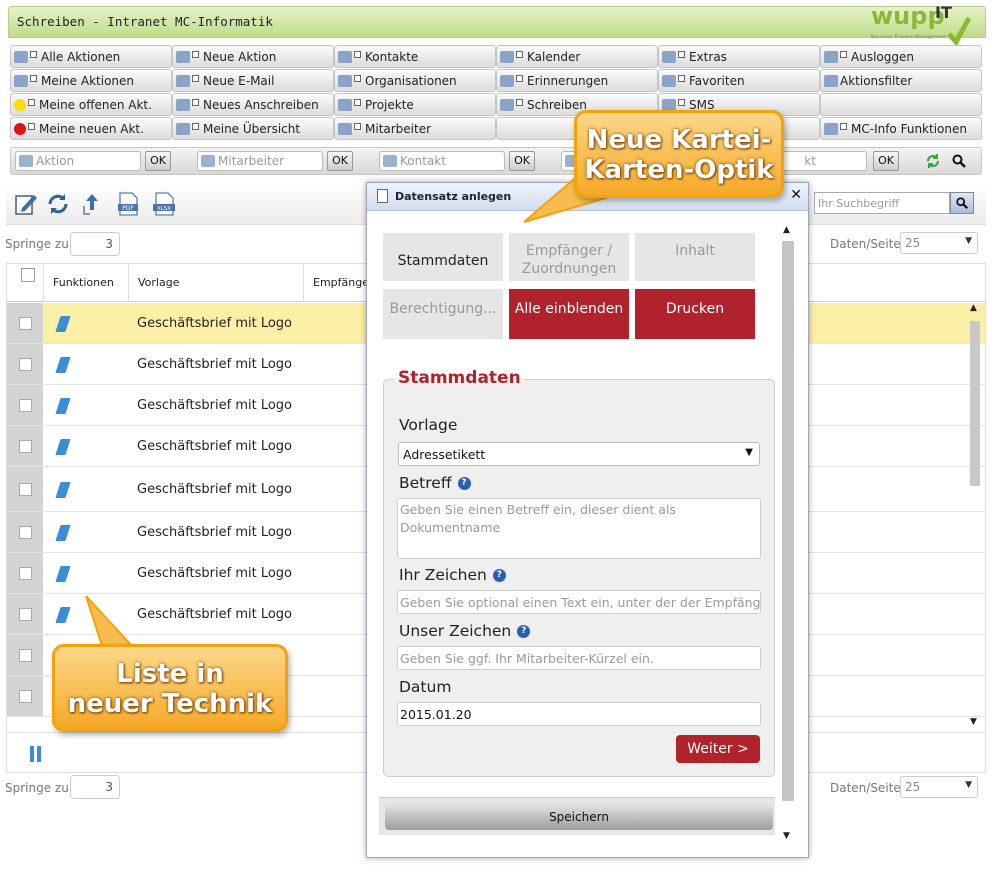 This screenshot has height=870, width=993. Describe the element at coordinates (939, 243) in the screenshot. I see `per-page-select-top: 25 ▼` at that location.